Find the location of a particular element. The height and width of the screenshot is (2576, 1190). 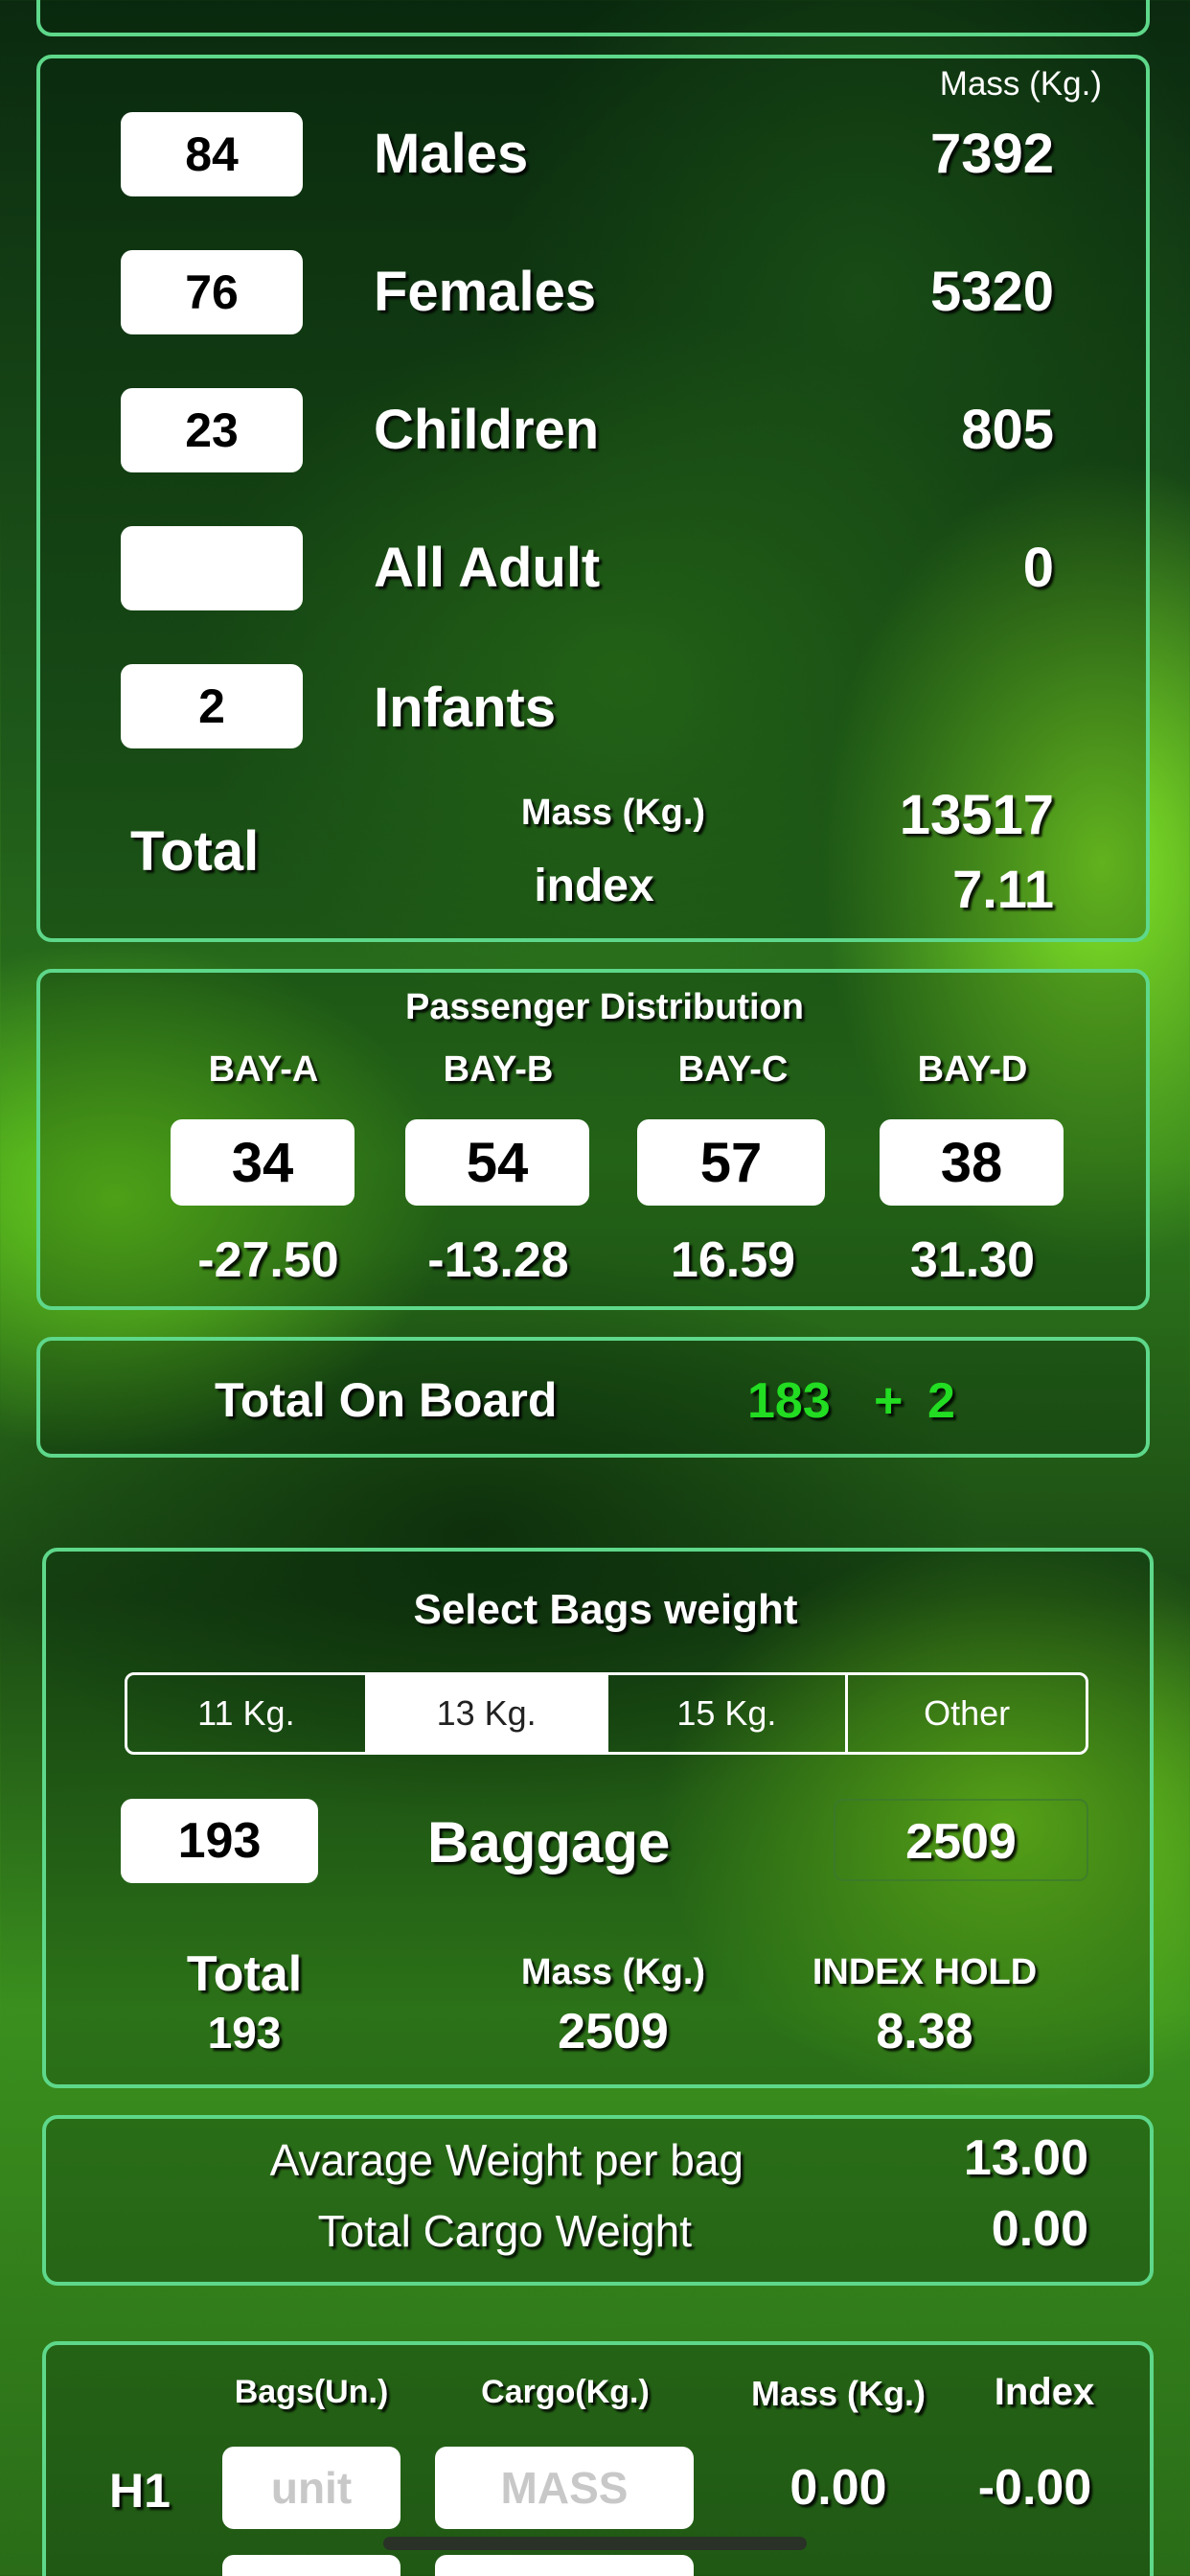

index-label: index is located at coordinates (594, 886).